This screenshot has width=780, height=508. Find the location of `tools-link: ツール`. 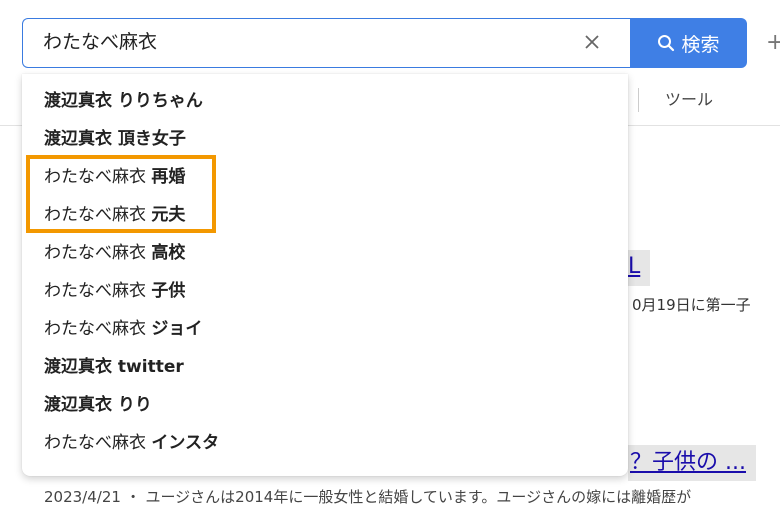

tools-link: ツール is located at coordinates (689, 100).